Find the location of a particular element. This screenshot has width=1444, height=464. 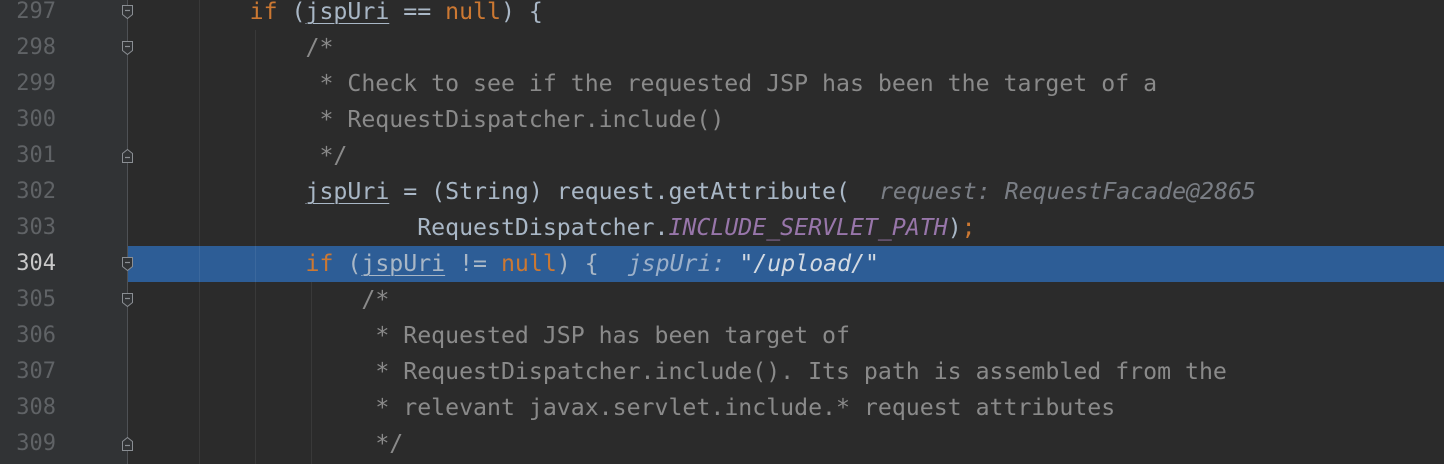

line-number: 308 is located at coordinates (28, 408).